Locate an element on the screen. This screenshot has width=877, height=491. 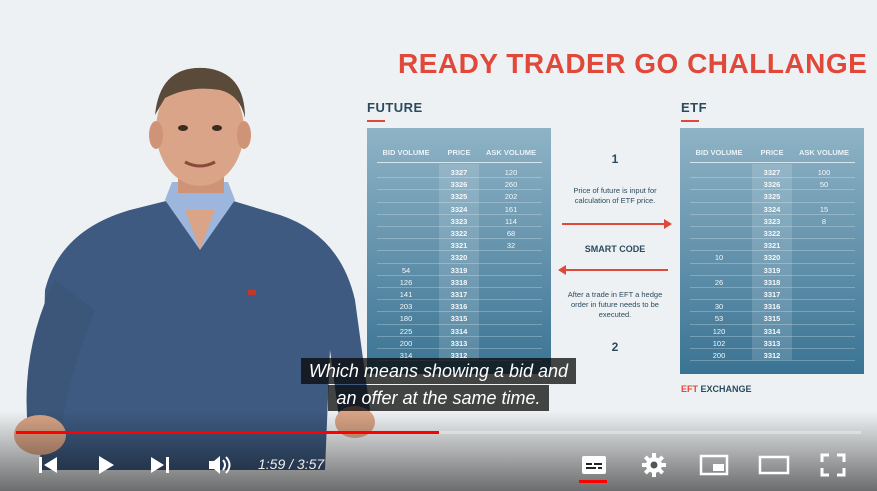
etf-label-underline is located at coordinates (690, 121).